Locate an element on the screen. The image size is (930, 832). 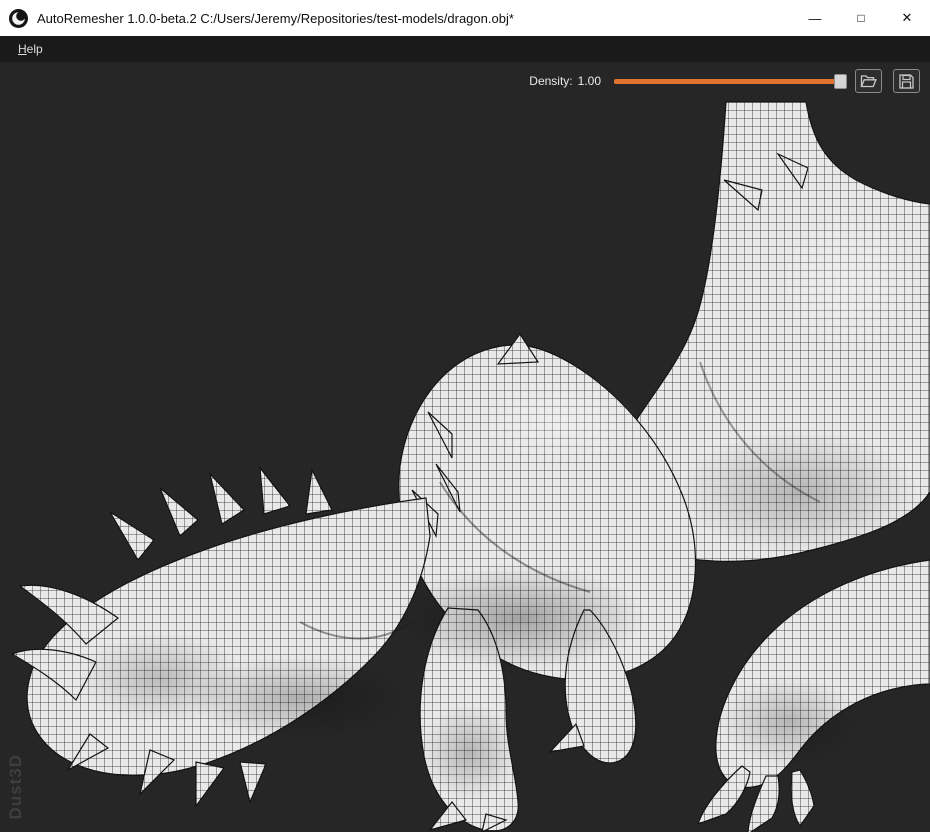
density-label: Density: is located at coordinates (551, 81).